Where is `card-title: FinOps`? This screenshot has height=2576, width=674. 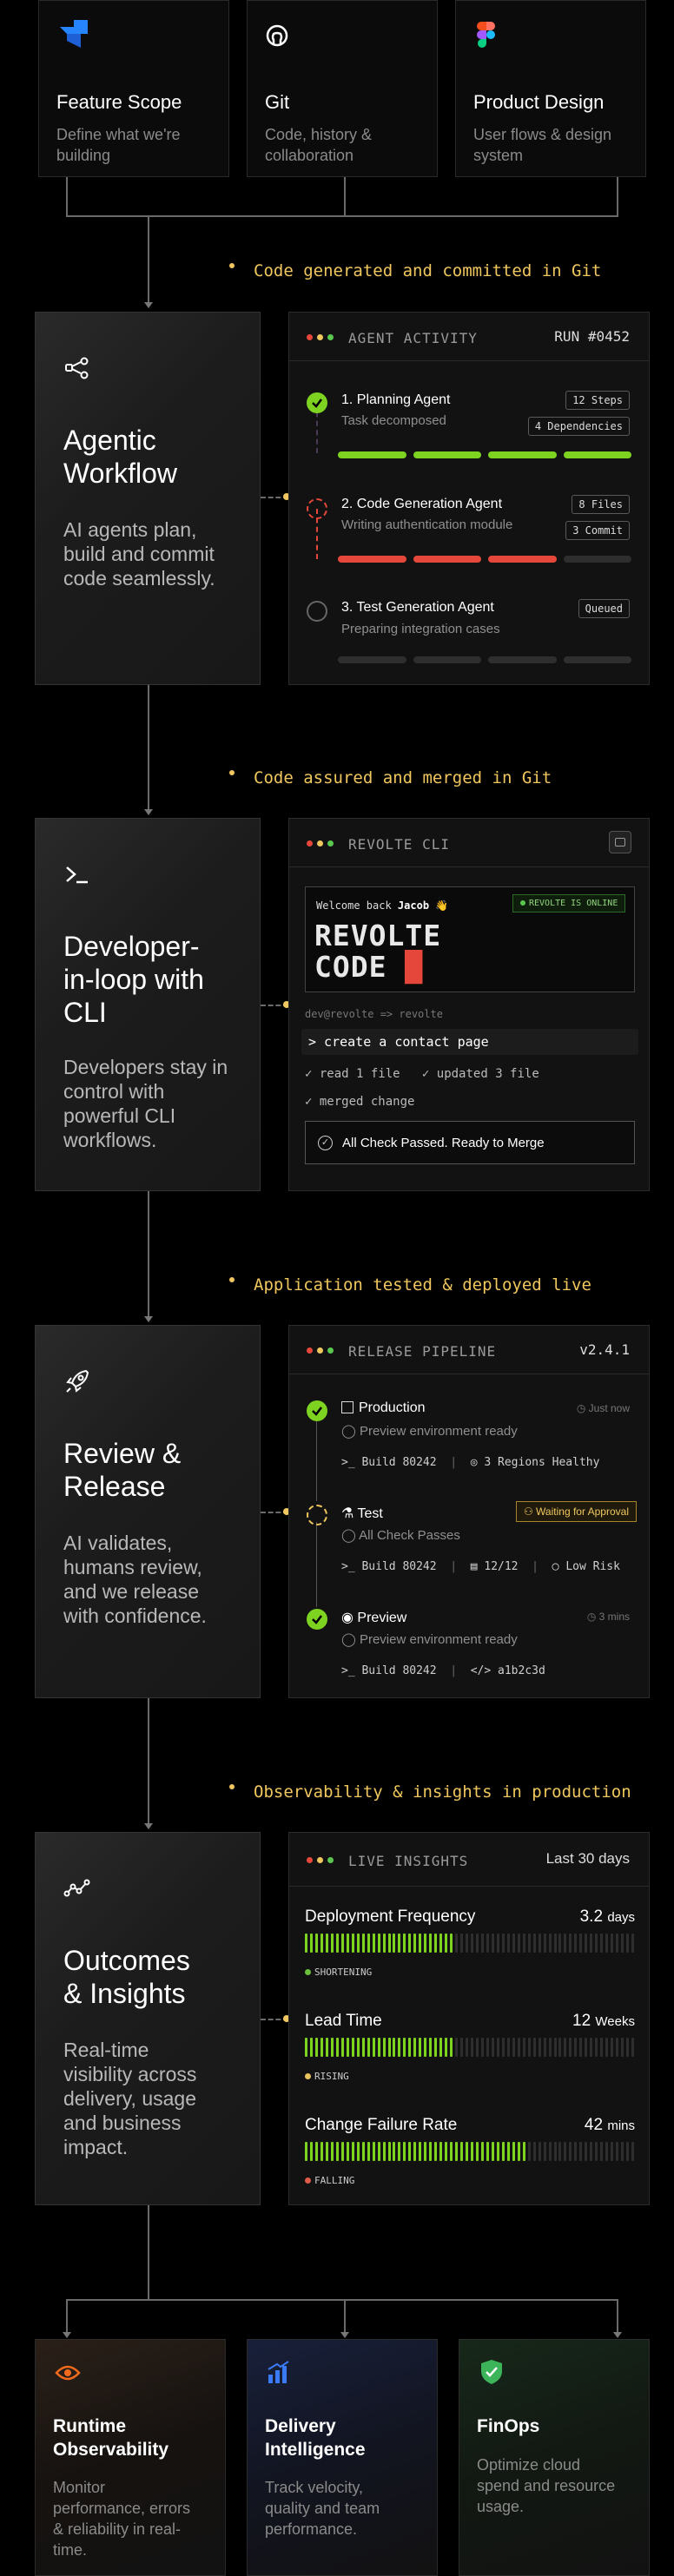
card-title: FinOps is located at coordinates (508, 2426).